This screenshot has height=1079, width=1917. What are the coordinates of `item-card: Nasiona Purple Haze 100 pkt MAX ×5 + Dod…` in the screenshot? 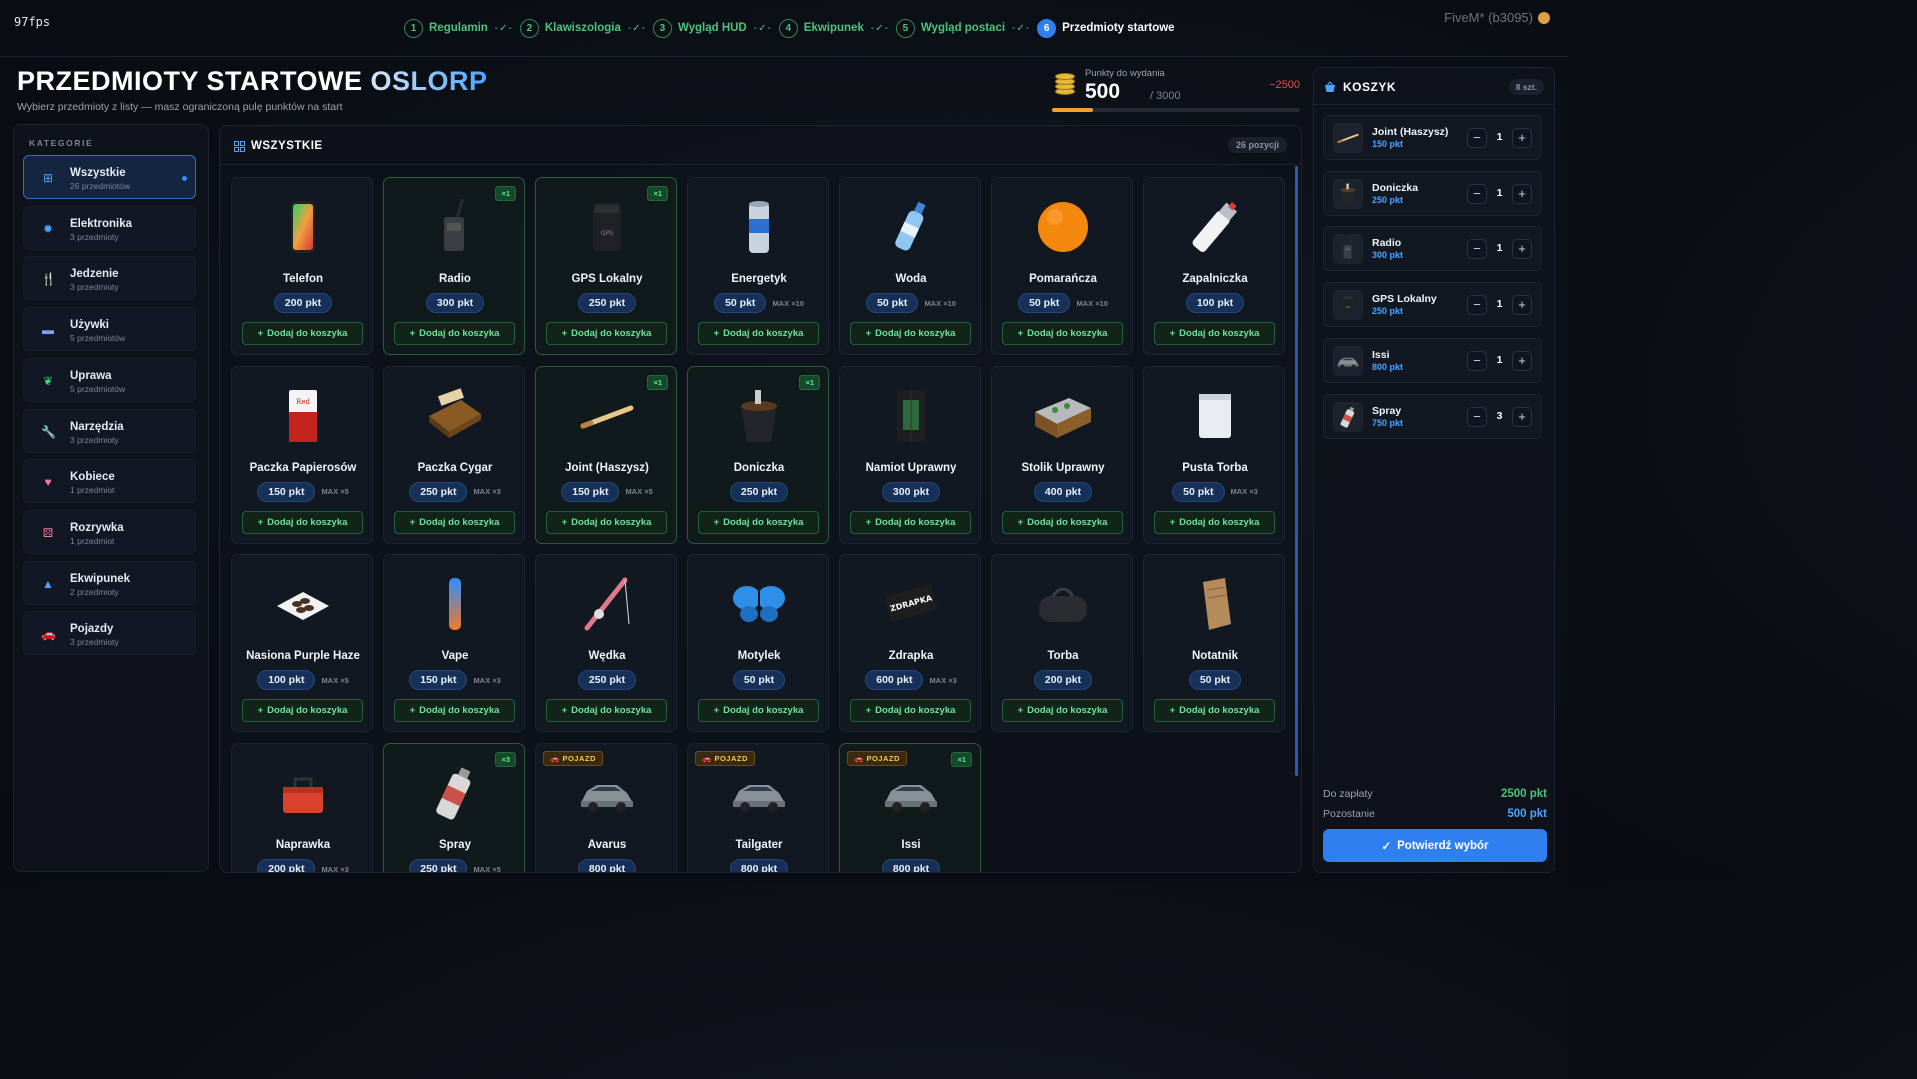 It's located at (302, 643).